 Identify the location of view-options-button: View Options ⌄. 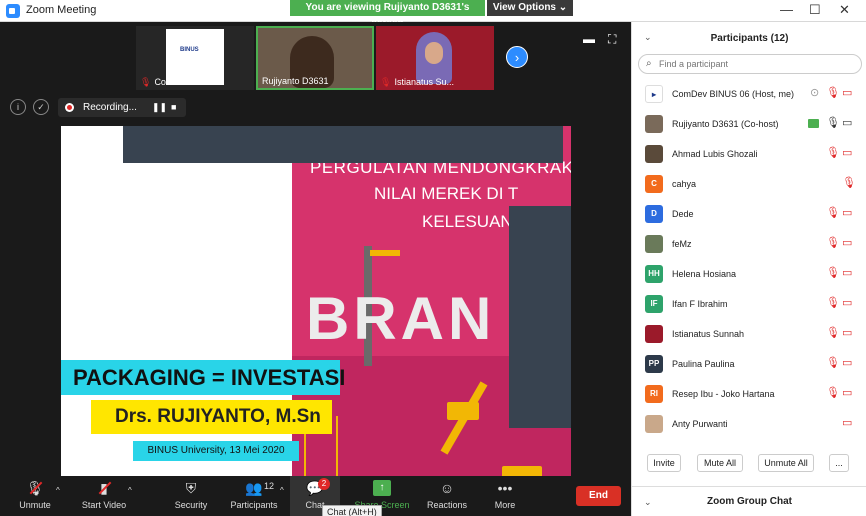
(530, 8).